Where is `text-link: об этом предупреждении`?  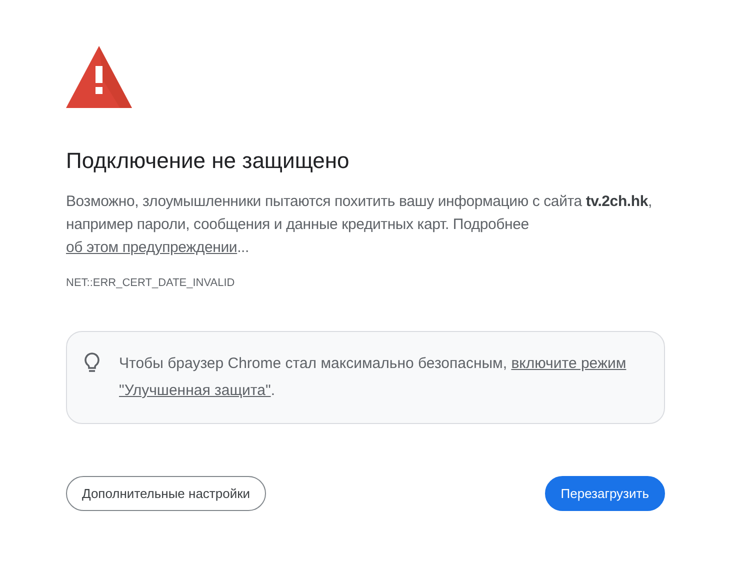 text-link: об этом предупреждении is located at coordinates (152, 247).